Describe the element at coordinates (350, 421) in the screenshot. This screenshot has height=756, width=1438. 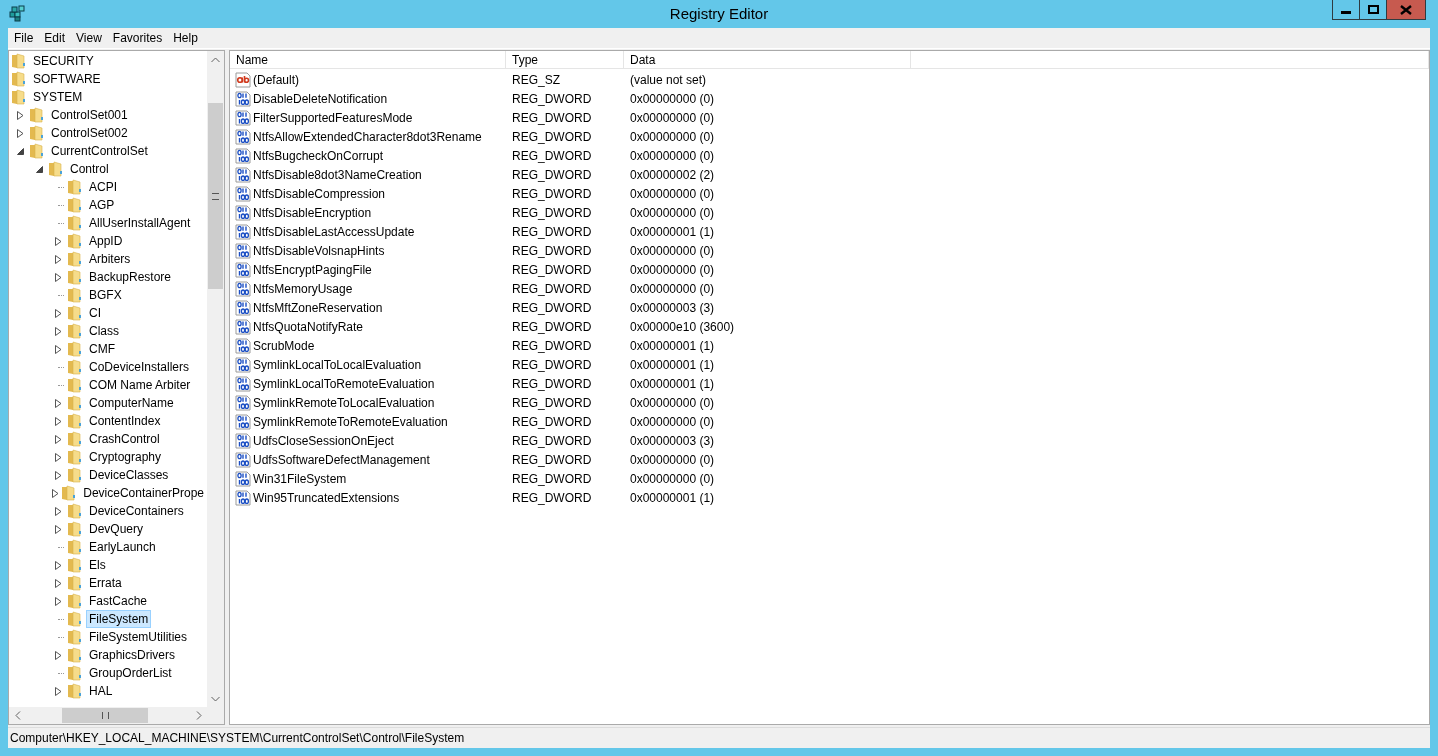
I see `value-name: SymlinkRemoteToRemoteEvaluation` at that location.